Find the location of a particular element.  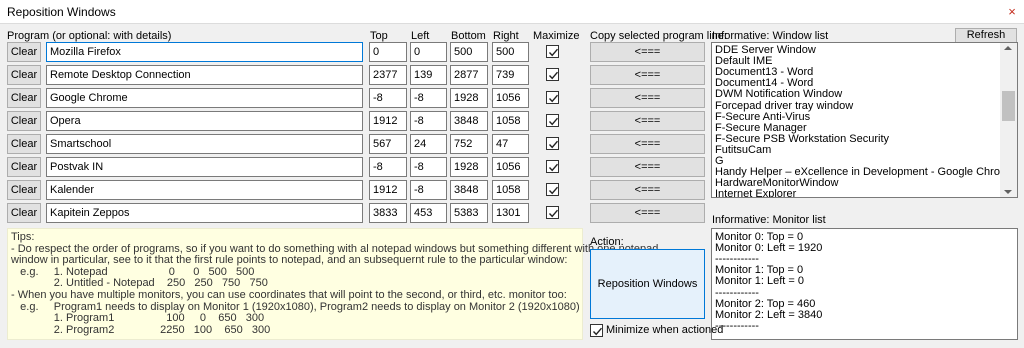

right-input: 47 is located at coordinates (510, 144).